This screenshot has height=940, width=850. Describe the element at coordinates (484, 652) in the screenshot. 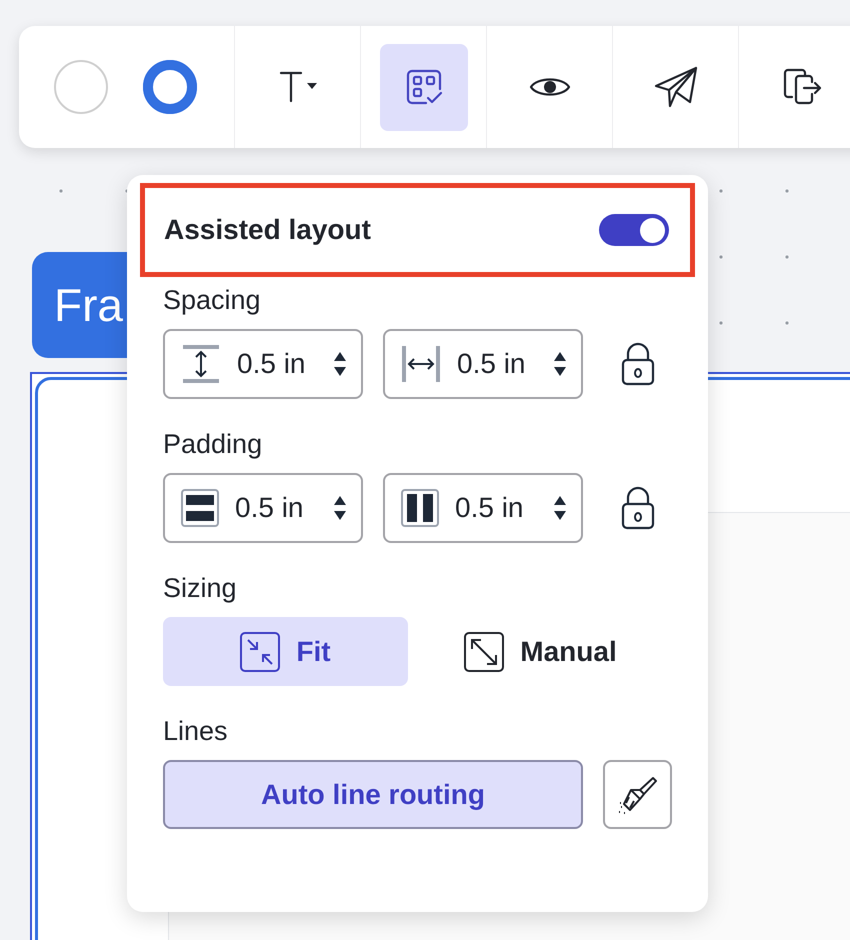

I see `expand-arrows-icon` at that location.